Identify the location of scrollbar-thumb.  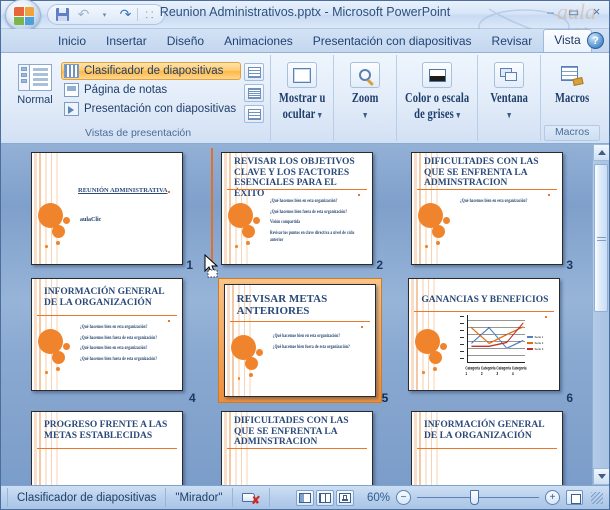
(601, 238).